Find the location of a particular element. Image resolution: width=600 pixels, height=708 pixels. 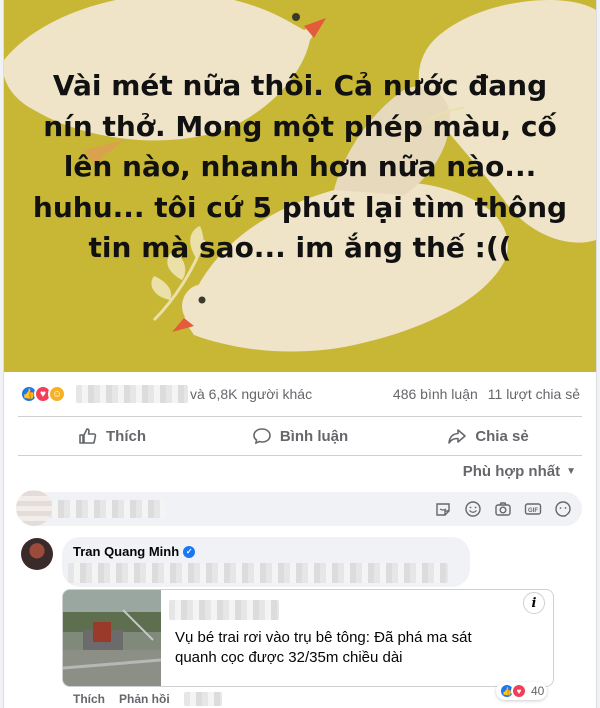

reaction-others: và 6,8K người khác is located at coordinates (251, 394).